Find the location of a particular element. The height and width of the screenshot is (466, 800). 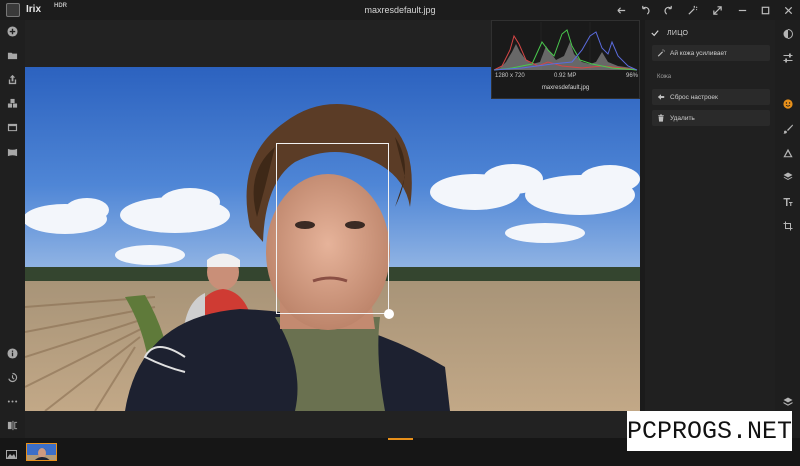

left-toolbar is located at coordinates (12, 229).